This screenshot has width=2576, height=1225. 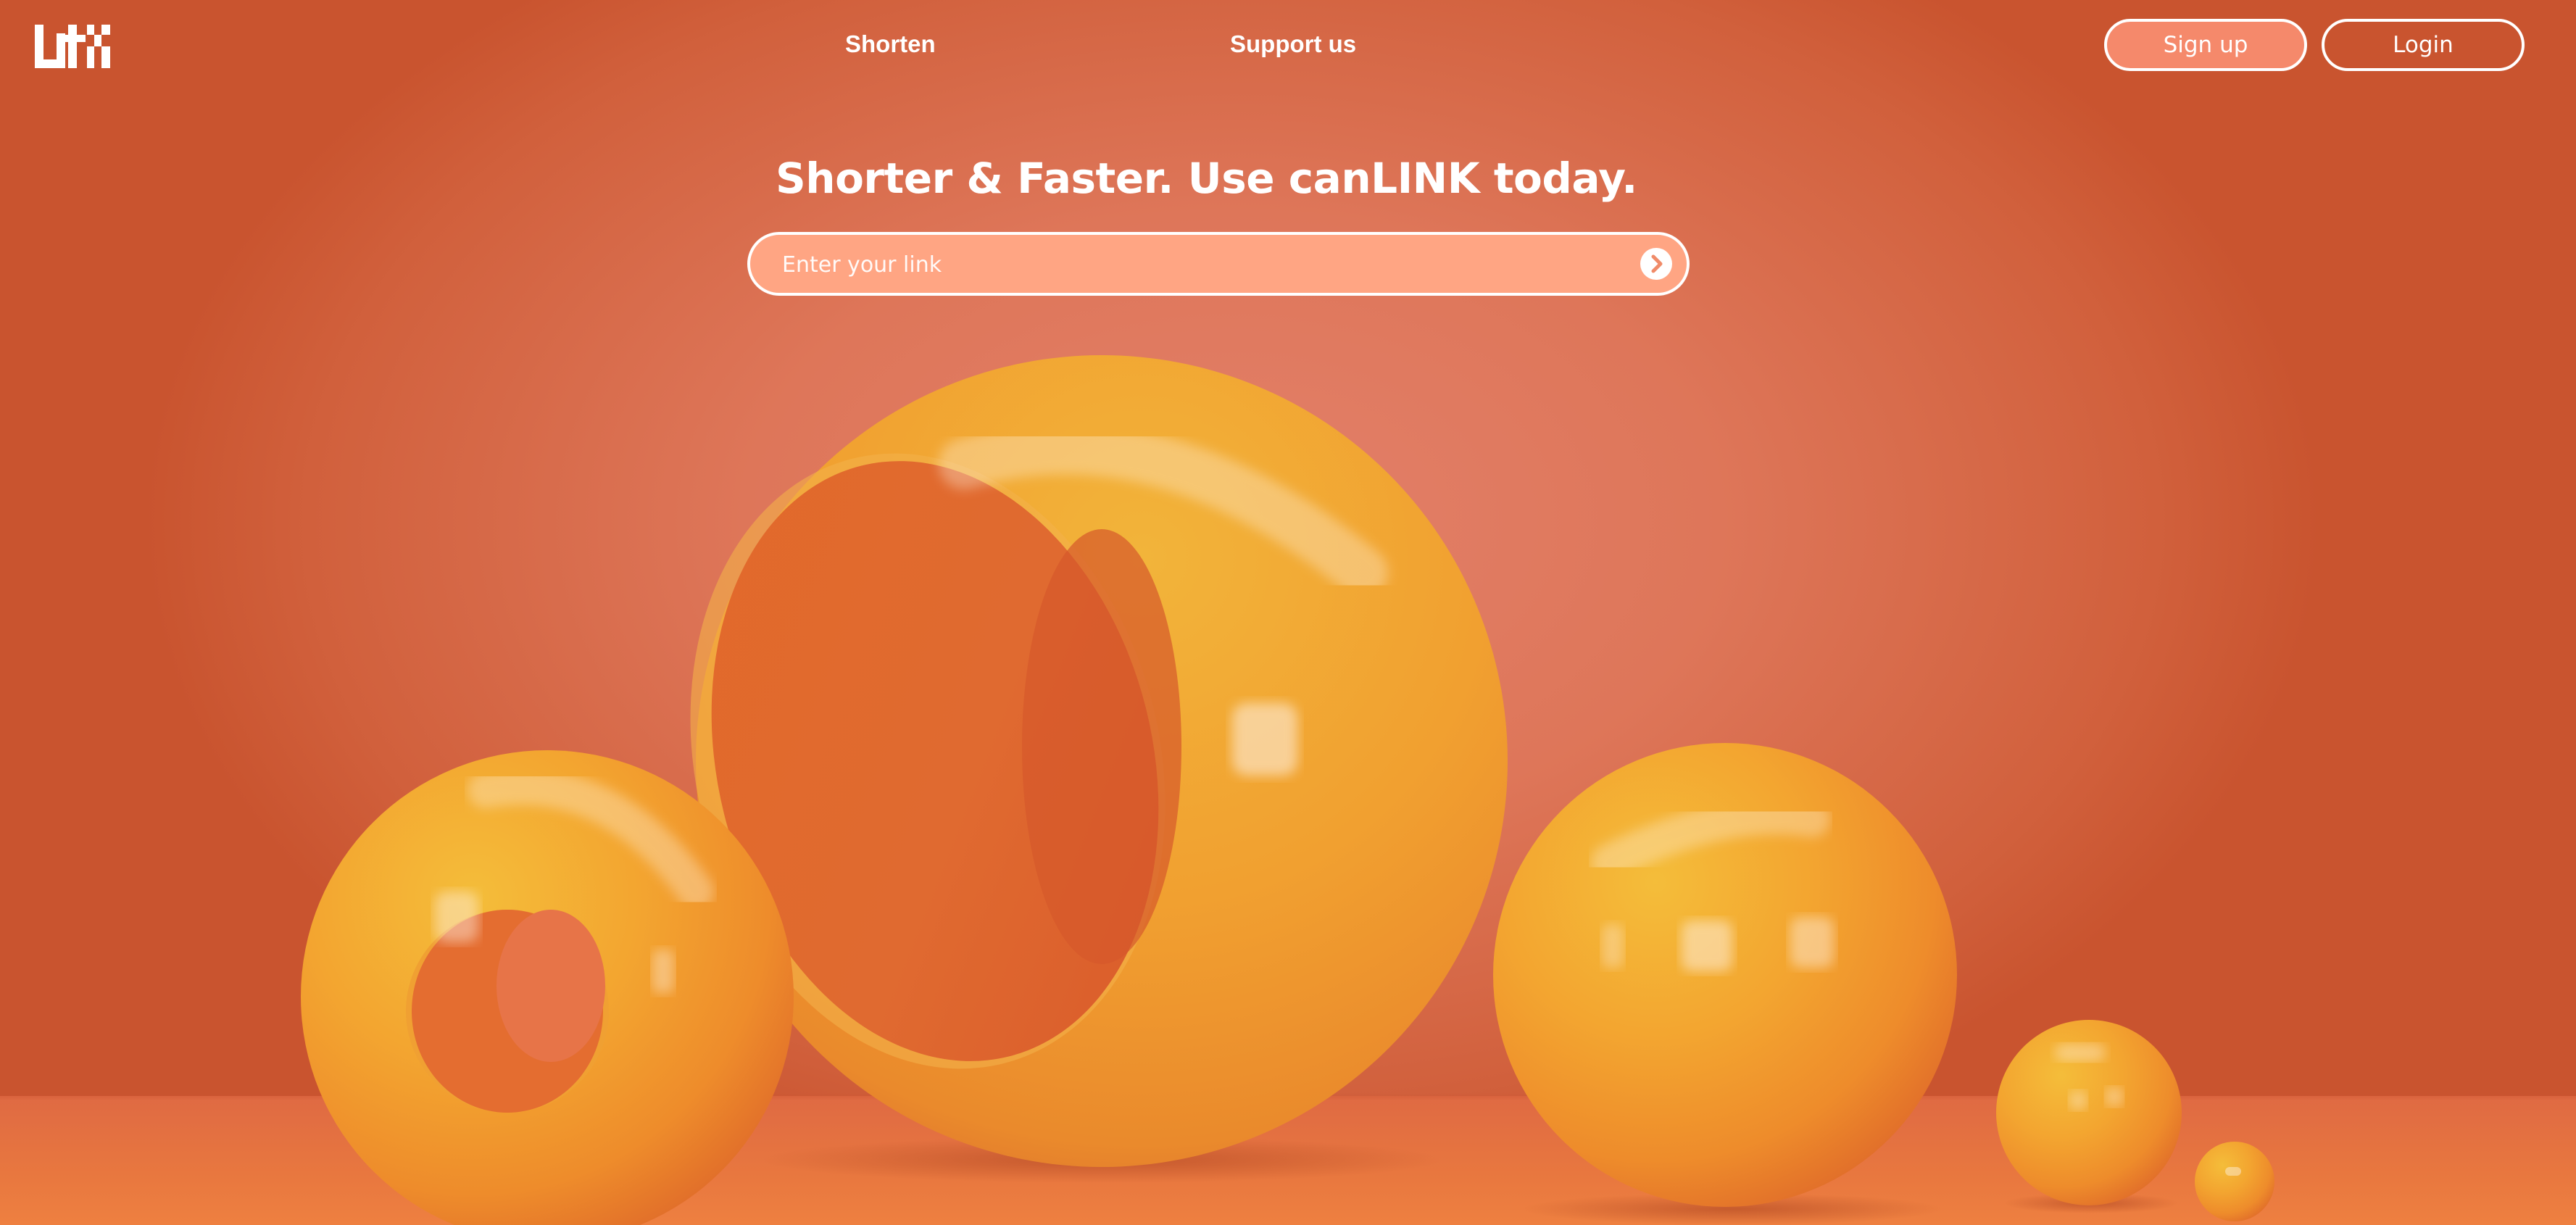 I want to click on brand-logo, so click(x=72, y=47).